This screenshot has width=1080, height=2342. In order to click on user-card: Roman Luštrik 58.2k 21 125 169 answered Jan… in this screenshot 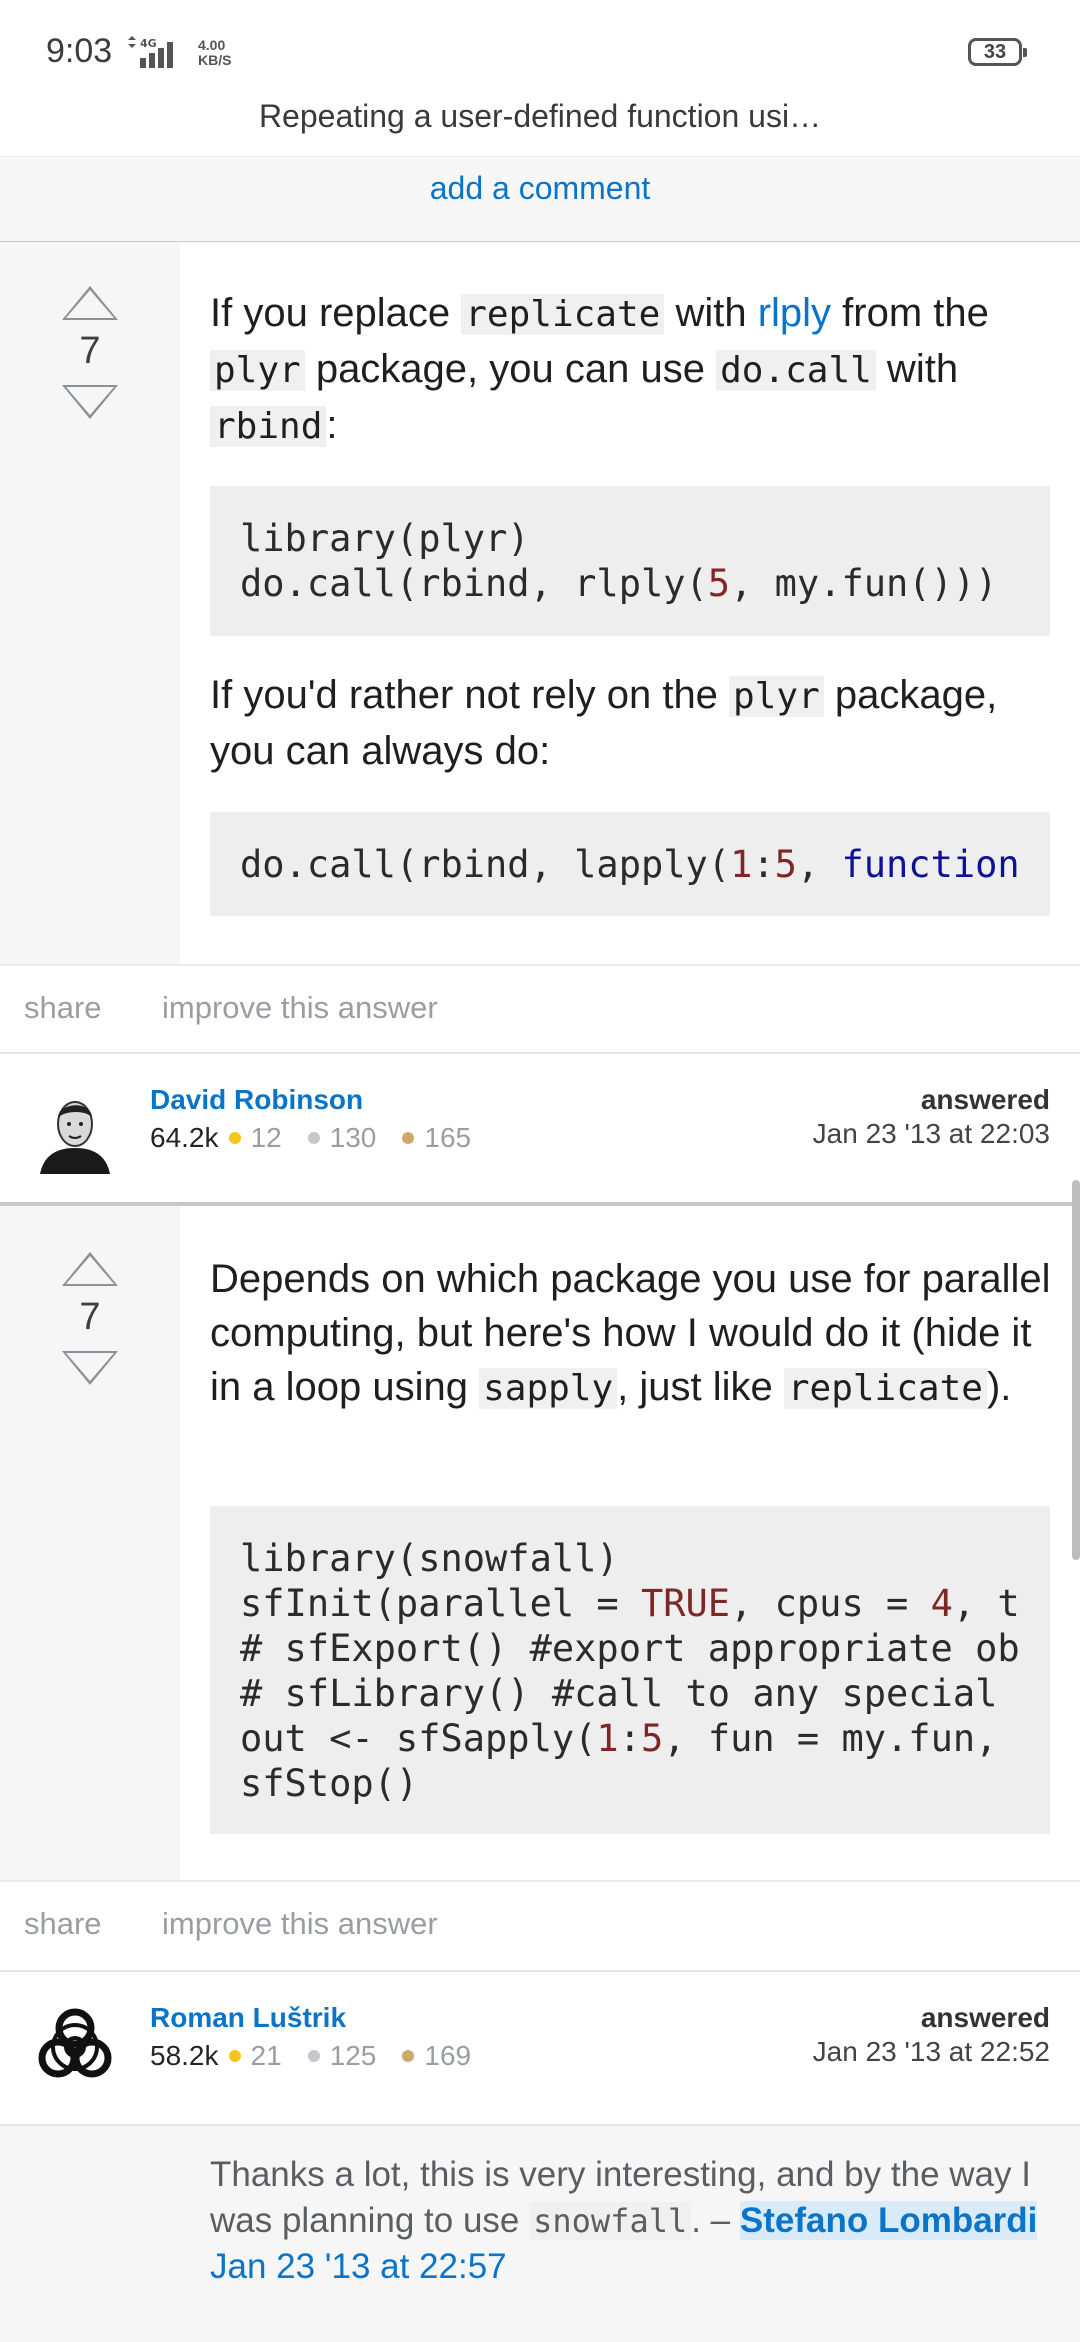, I will do `click(540, 2046)`.